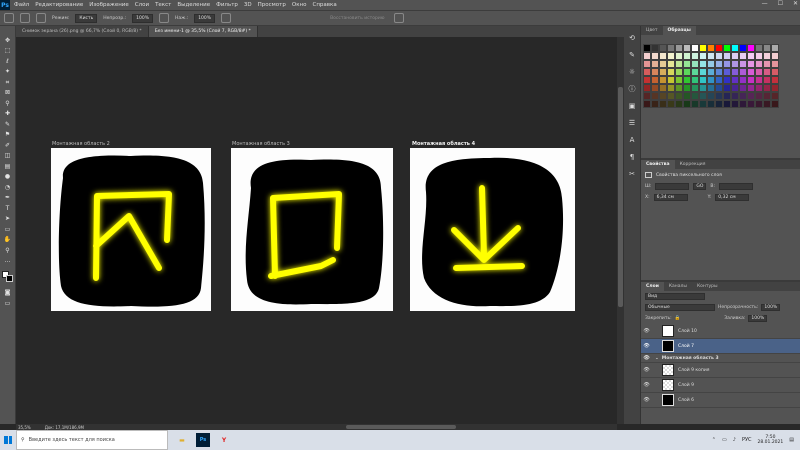  Describe the element at coordinates (632, 156) in the screenshot. I see `paragraph-panel-icon: ¶` at that location.